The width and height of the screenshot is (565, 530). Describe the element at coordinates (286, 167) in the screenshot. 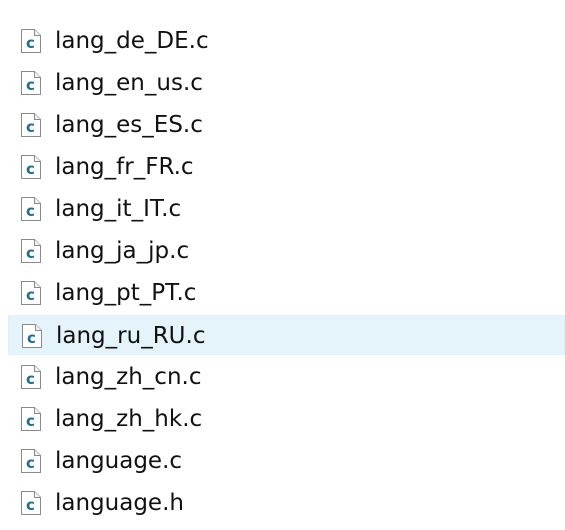

I see `file-row: c lang_fr_FR.c` at that location.